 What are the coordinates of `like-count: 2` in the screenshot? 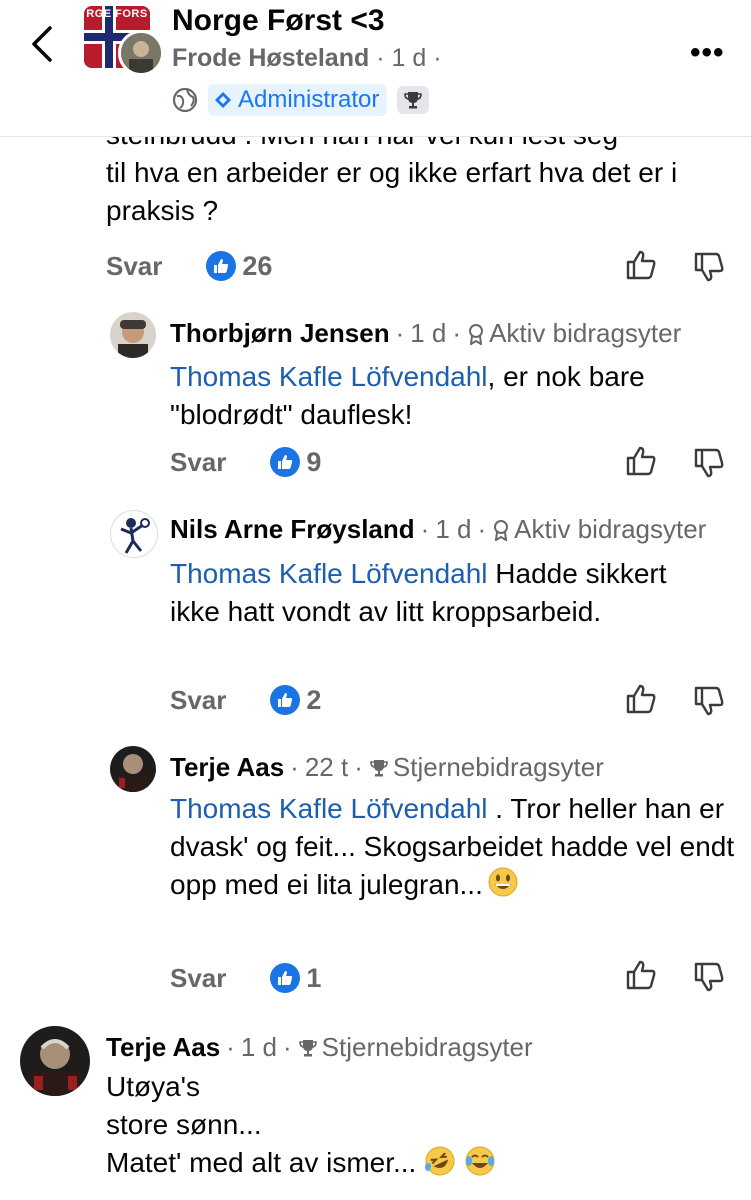 It's located at (295, 700).